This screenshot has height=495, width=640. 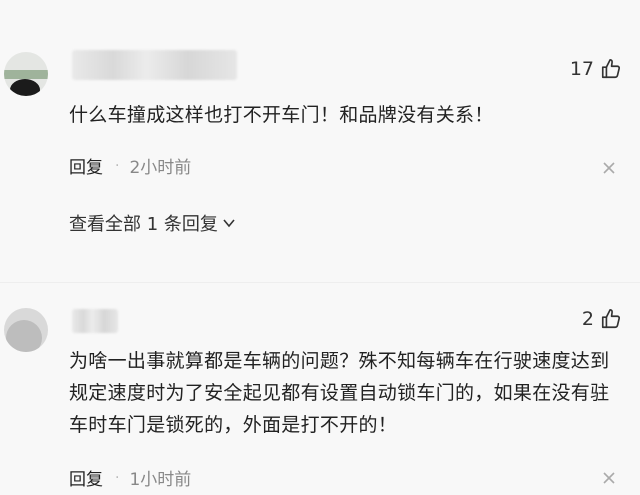 I want to click on like-button: 2, so click(x=602, y=319).